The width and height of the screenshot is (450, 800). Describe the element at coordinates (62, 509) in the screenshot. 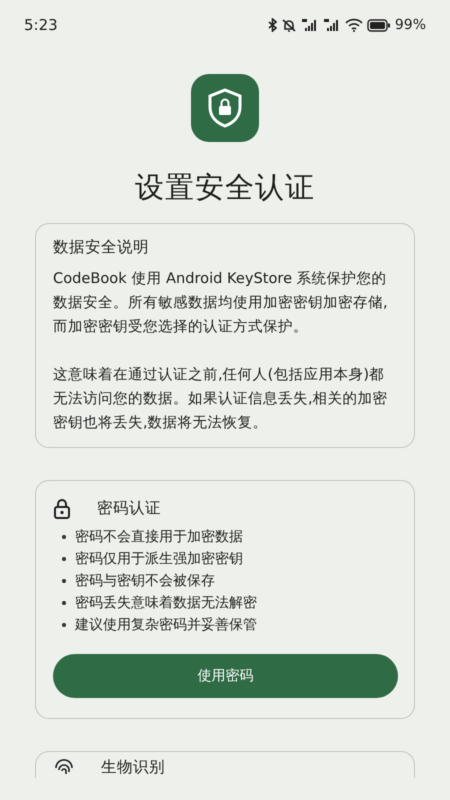

I see `padlock-icon` at that location.